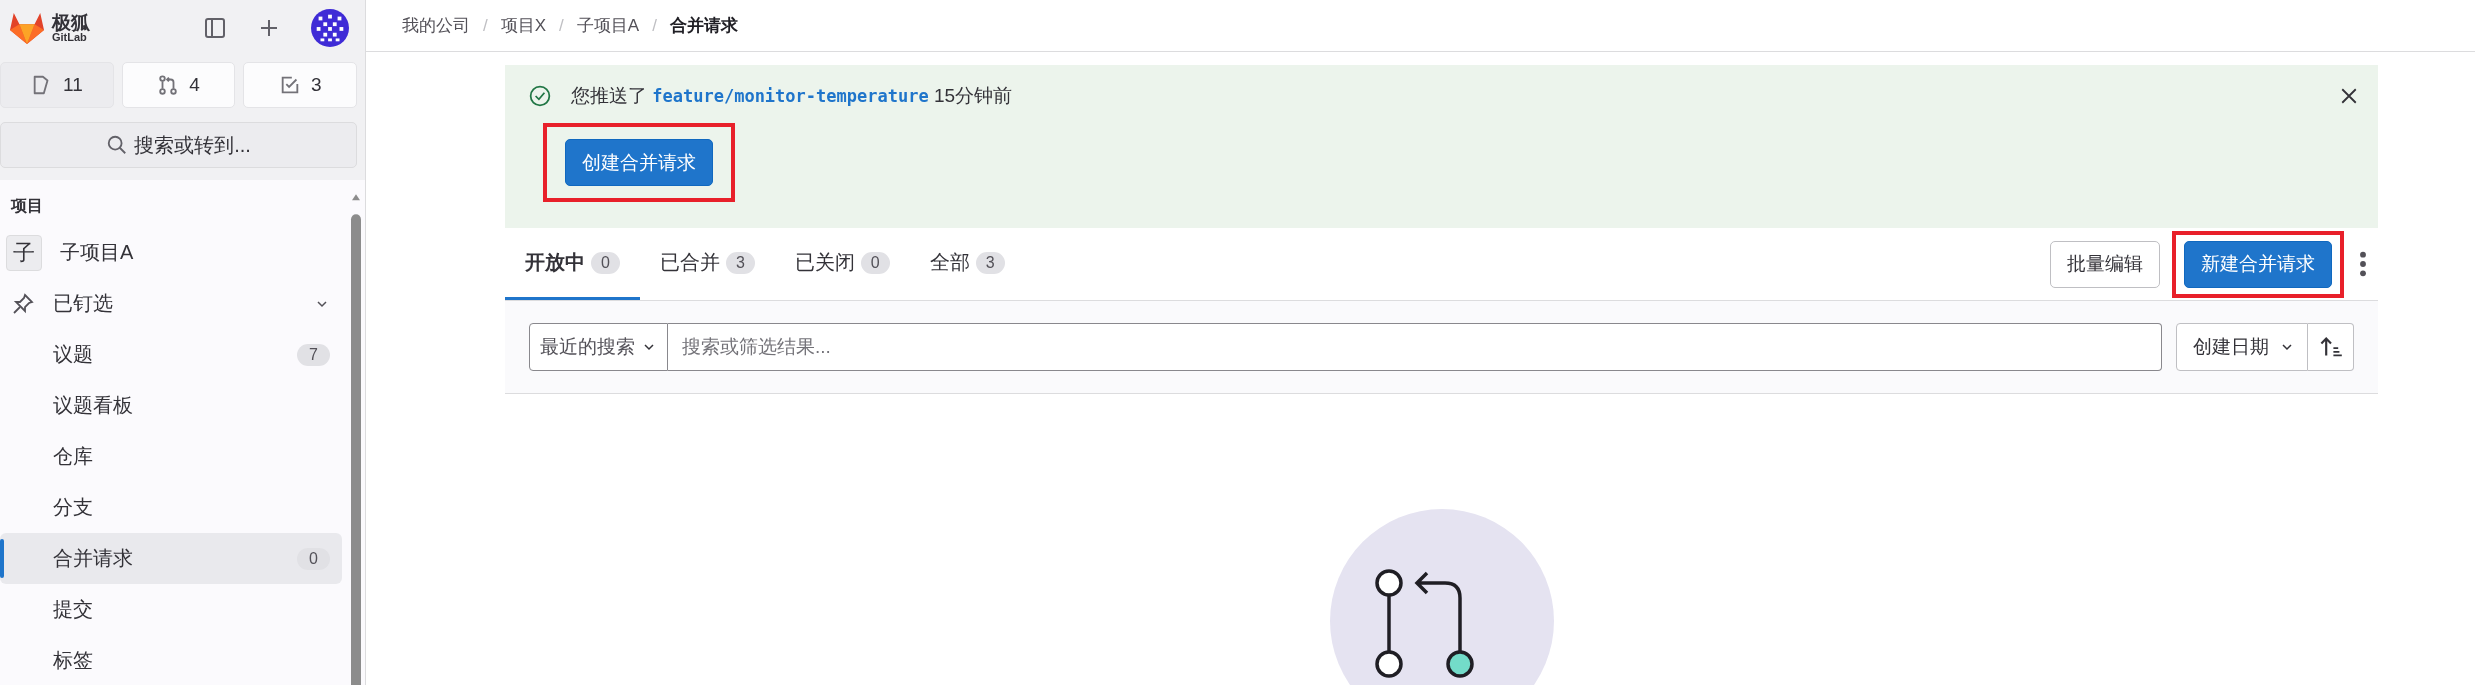  I want to click on sort-ascending-icon, so click(2330, 347).